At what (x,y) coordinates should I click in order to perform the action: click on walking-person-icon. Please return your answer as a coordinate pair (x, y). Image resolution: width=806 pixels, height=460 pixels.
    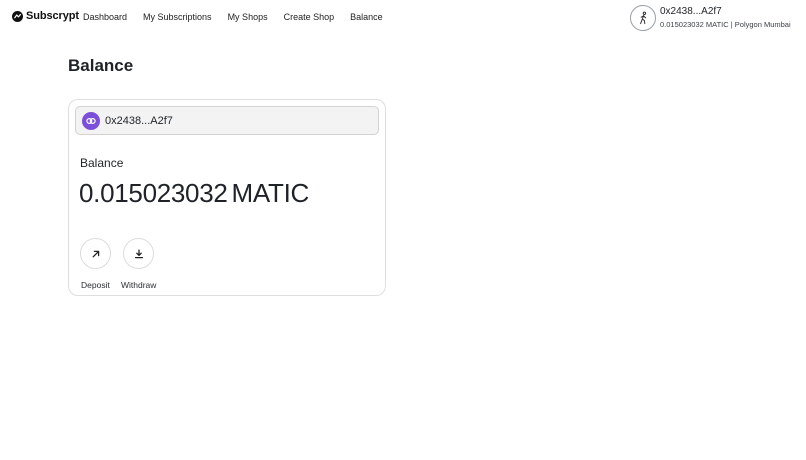
    Looking at the image, I should click on (643, 18).